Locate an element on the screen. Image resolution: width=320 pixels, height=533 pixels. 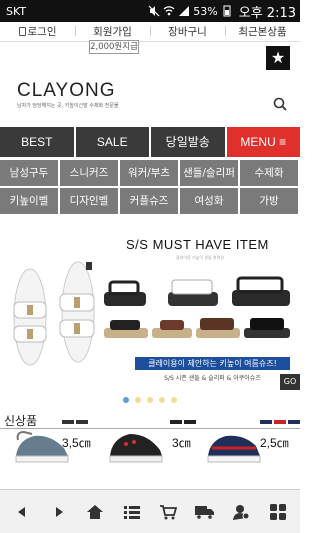
home-icon is located at coordinates (95, 511).